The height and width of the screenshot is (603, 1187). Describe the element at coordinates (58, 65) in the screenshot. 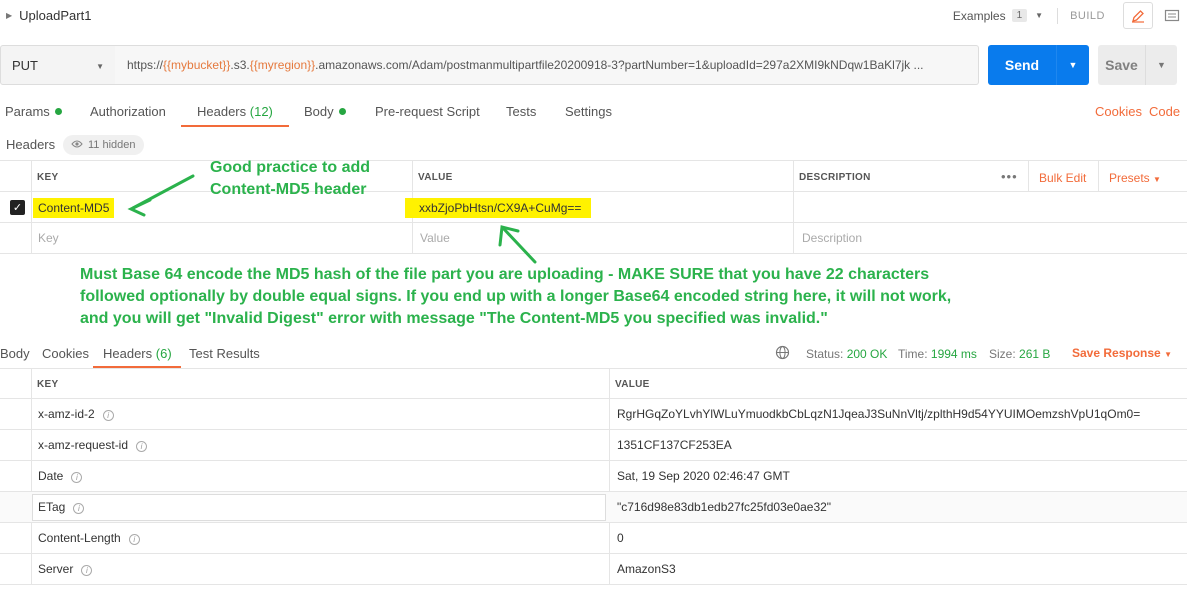

I see `method-select: PUT ▼` at that location.